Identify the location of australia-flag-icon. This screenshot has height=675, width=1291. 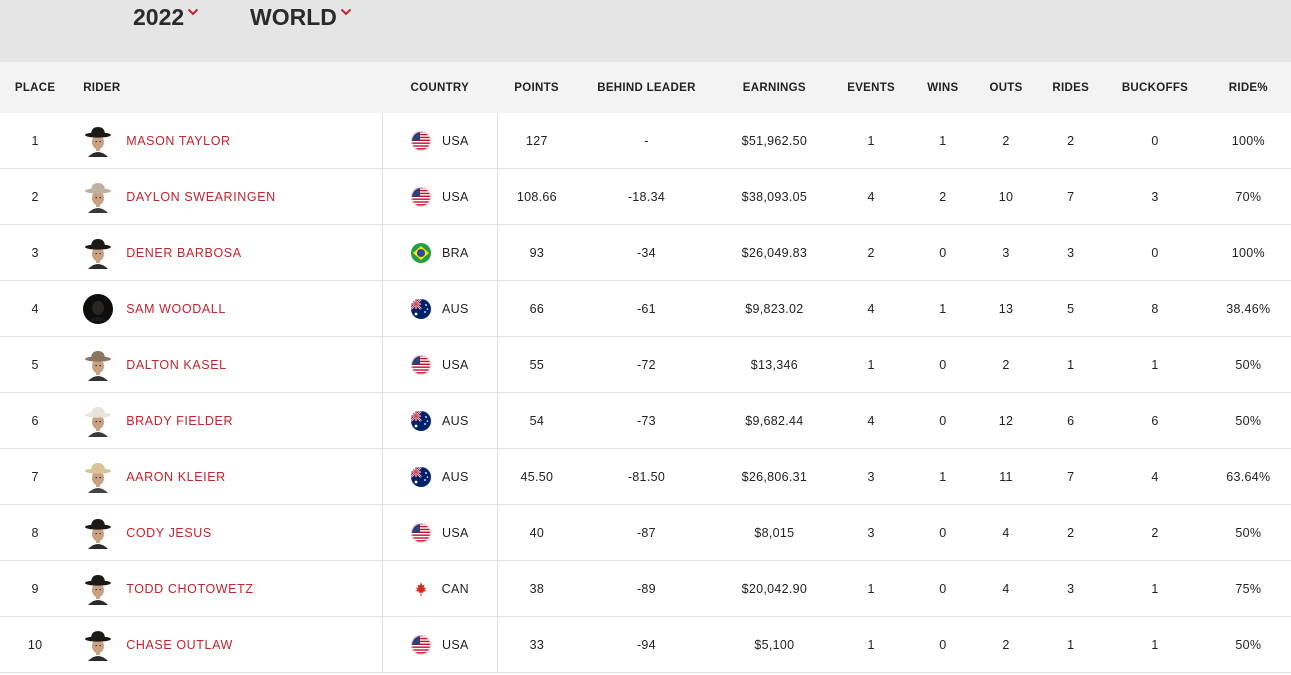
(421, 476).